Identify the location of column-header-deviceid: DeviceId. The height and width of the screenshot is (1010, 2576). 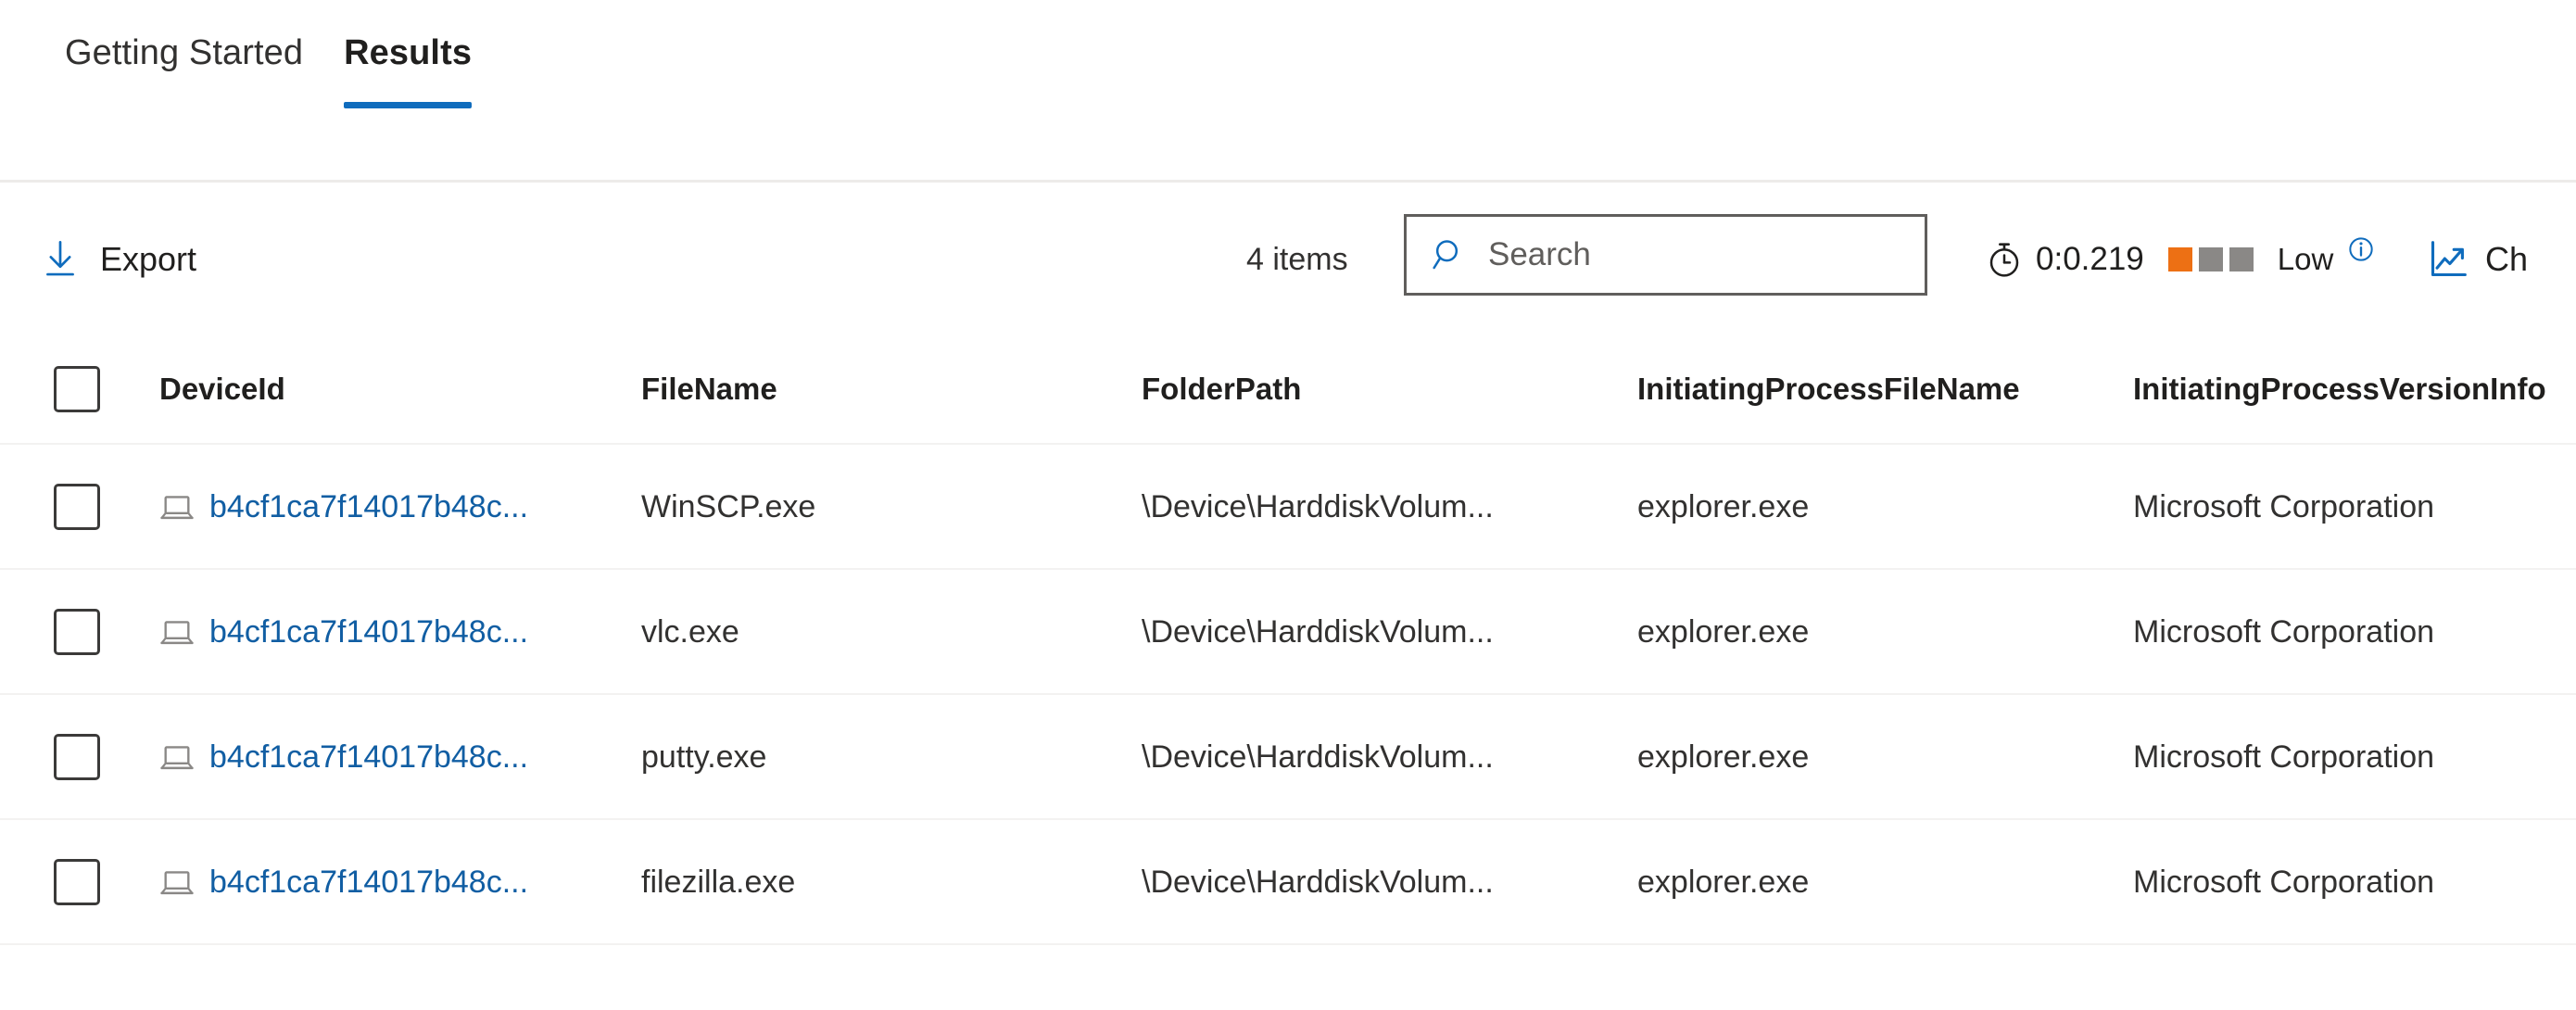
(400, 389).